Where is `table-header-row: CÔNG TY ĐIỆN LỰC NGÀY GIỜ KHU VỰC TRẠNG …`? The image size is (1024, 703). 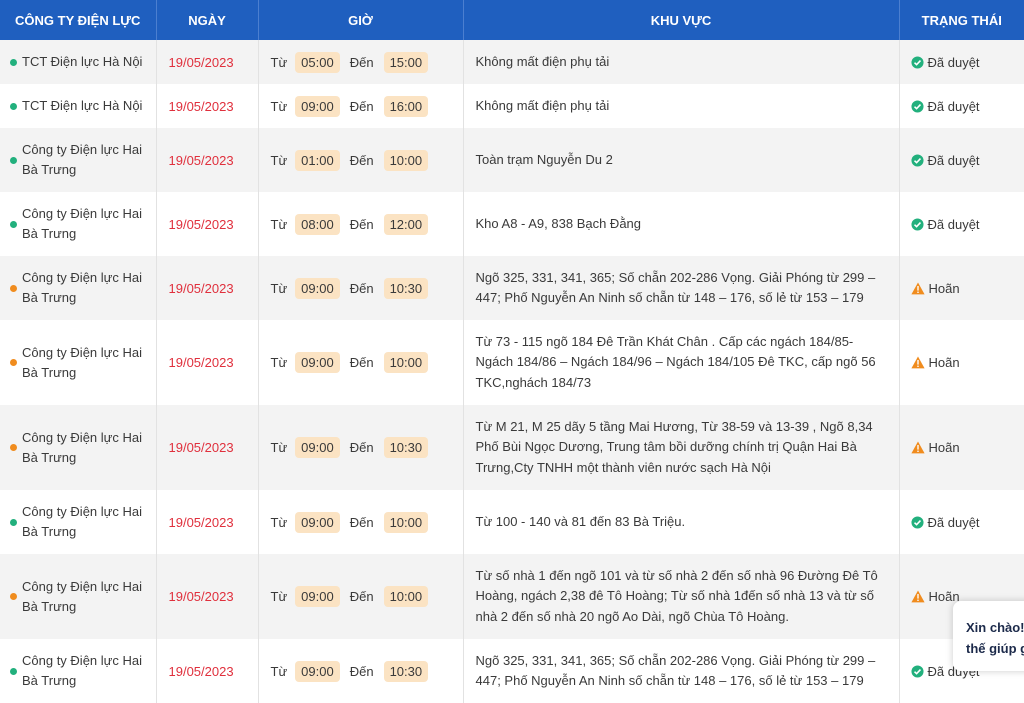
table-header-row: CÔNG TY ĐIỆN LỰC NGÀY GIỜ KHU VỰC TRẠNG … is located at coordinates (512, 20).